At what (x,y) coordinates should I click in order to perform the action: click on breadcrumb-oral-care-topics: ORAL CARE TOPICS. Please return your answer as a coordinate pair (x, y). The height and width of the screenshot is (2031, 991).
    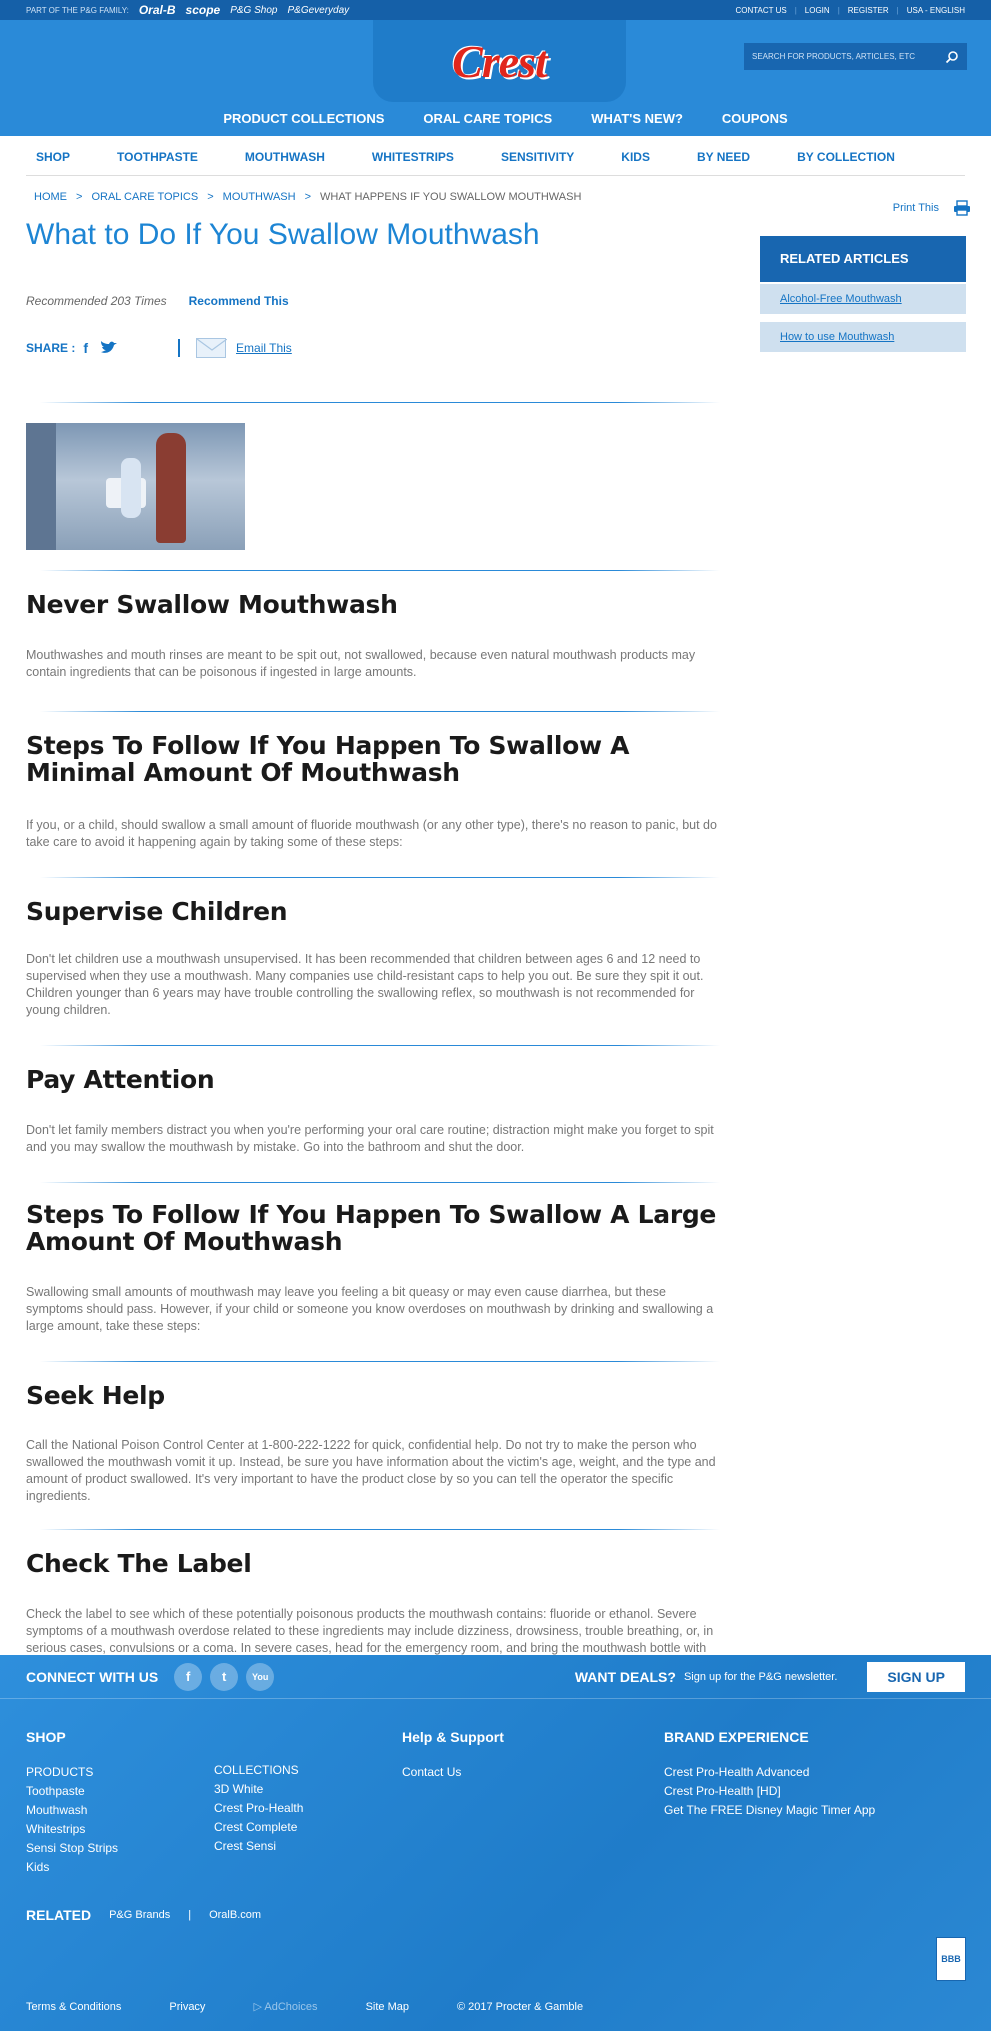
    Looking at the image, I should click on (144, 197).